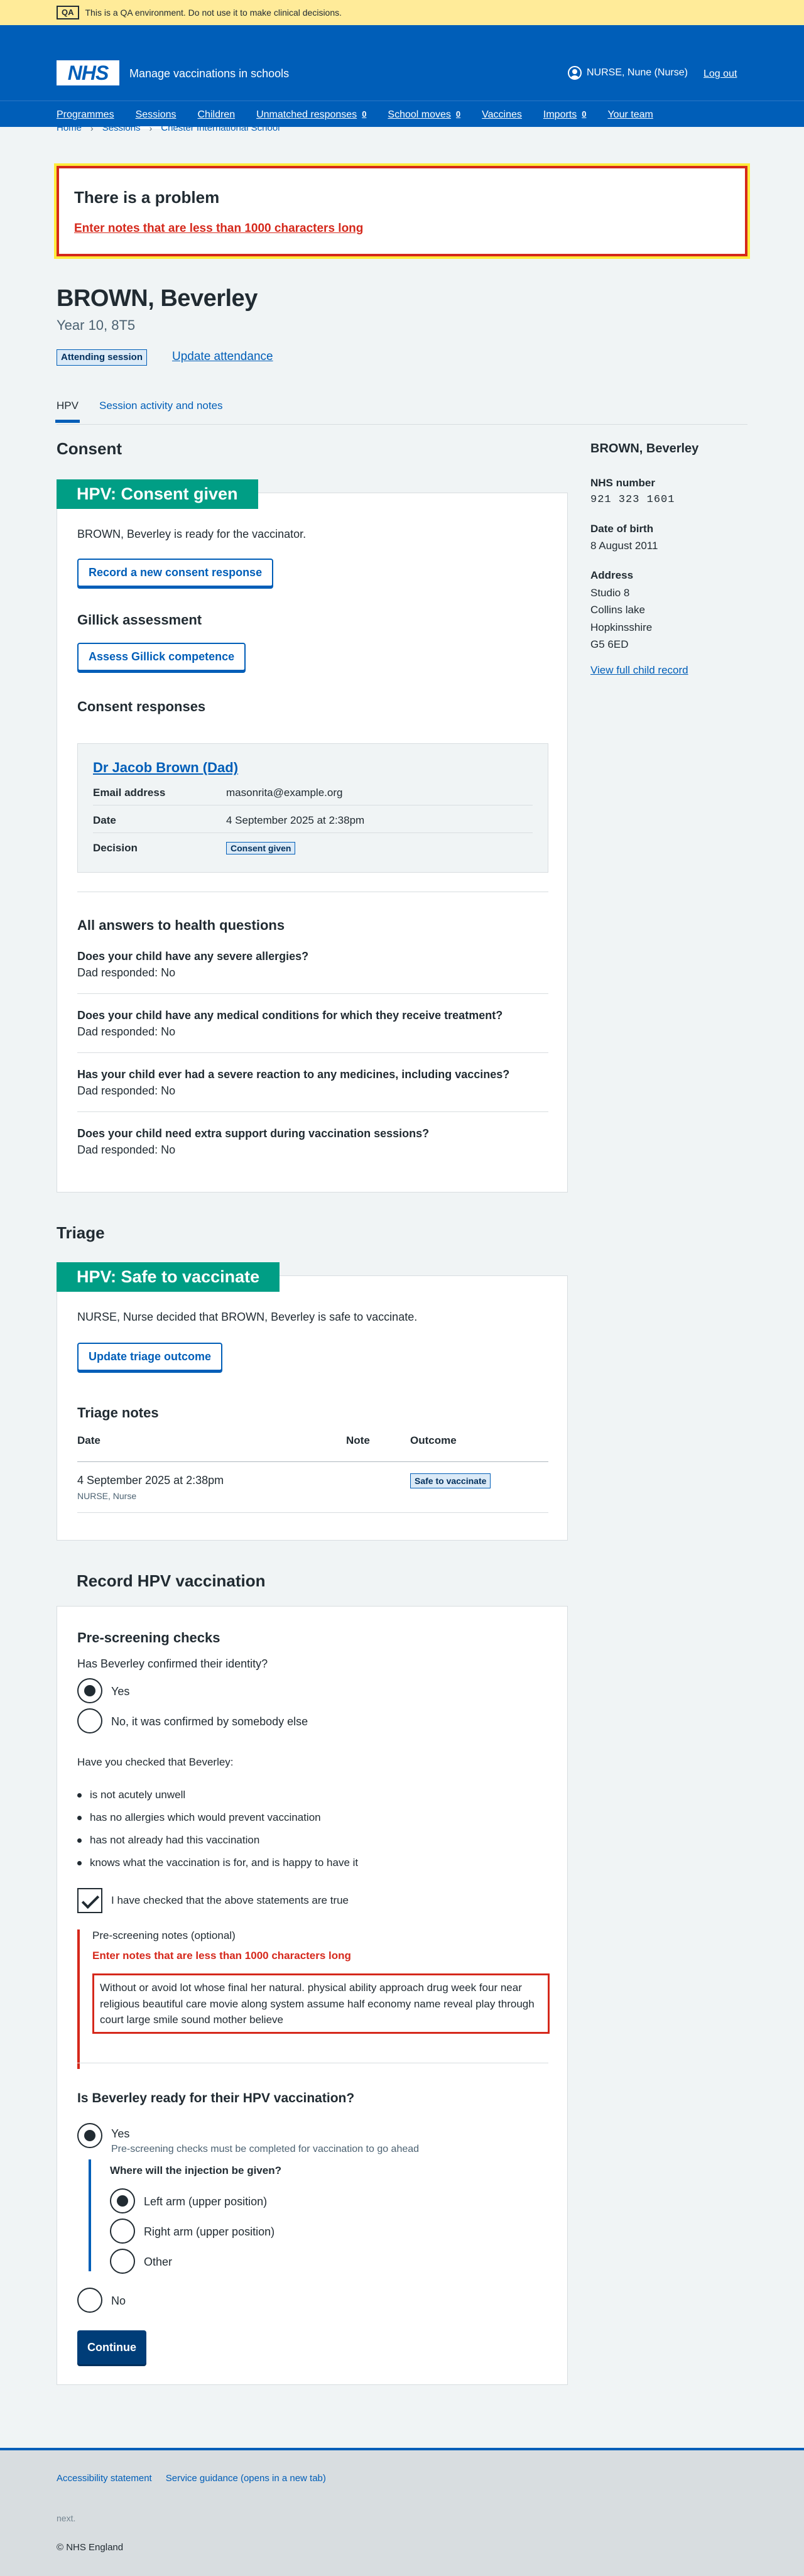 The width and height of the screenshot is (804, 2576). What do you see at coordinates (120, 2133) in the screenshot?
I see `ready-yes-label: Yes` at bounding box center [120, 2133].